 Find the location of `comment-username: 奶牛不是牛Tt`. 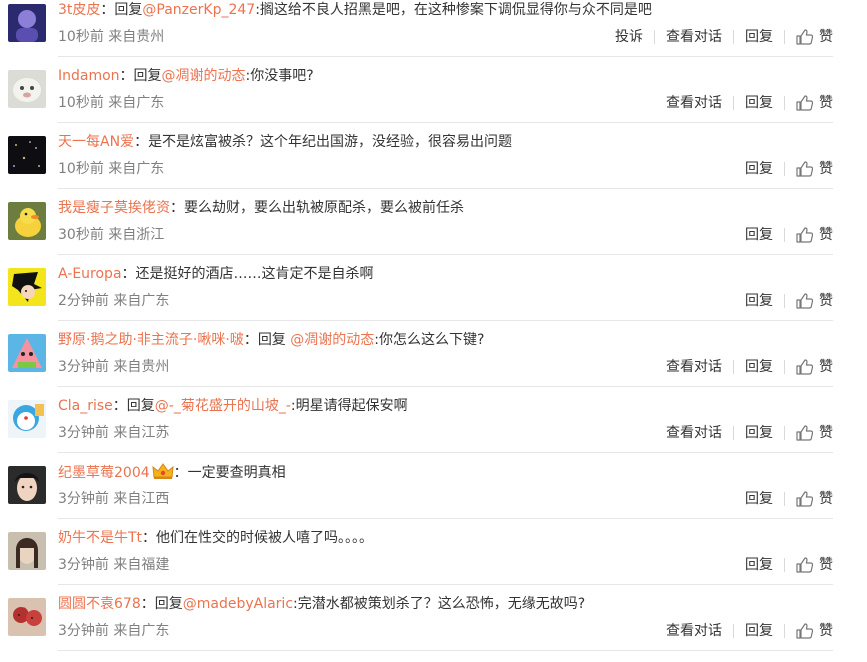

comment-username: 奶牛不是牛Tt is located at coordinates (100, 538).